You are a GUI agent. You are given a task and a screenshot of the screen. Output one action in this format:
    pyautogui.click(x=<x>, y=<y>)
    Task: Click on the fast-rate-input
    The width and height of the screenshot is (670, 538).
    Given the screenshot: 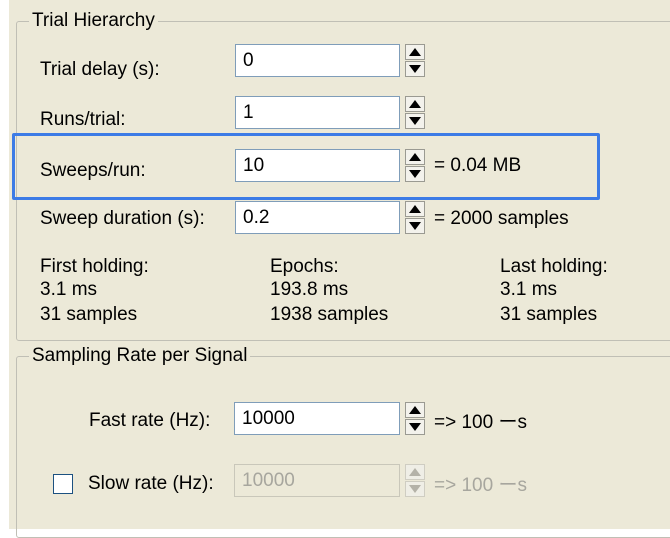 What is the action you would take?
    pyautogui.click(x=317, y=418)
    